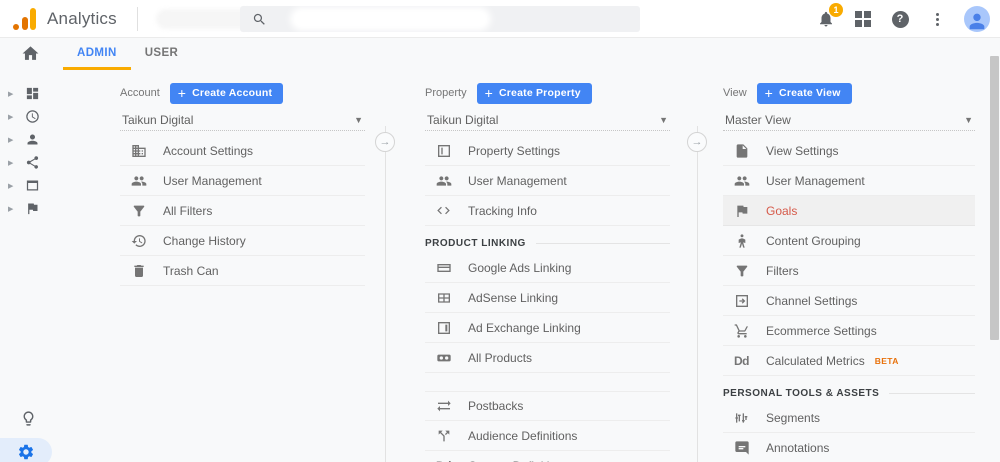 The height and width of the screenshot is (462, 1000). I want to click on list-item-label: AdSense Linking, so click(513, 297).